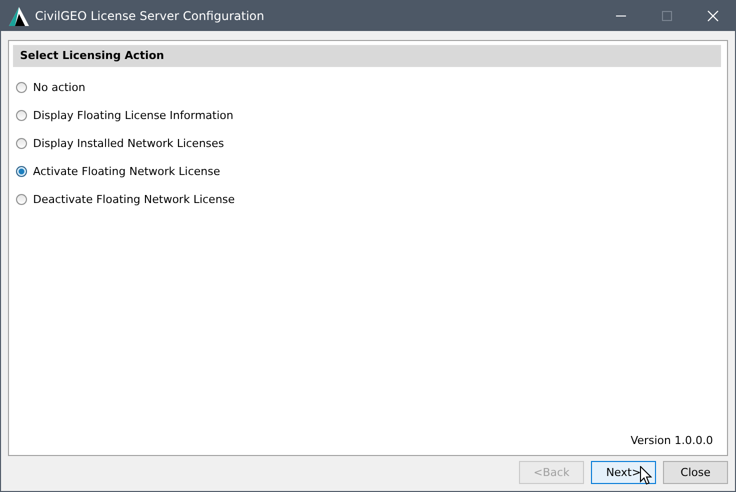  What do you see at coordinates (19, 16) in the screenshot?
I see `logo-icon` at bounding box center [19, 16].